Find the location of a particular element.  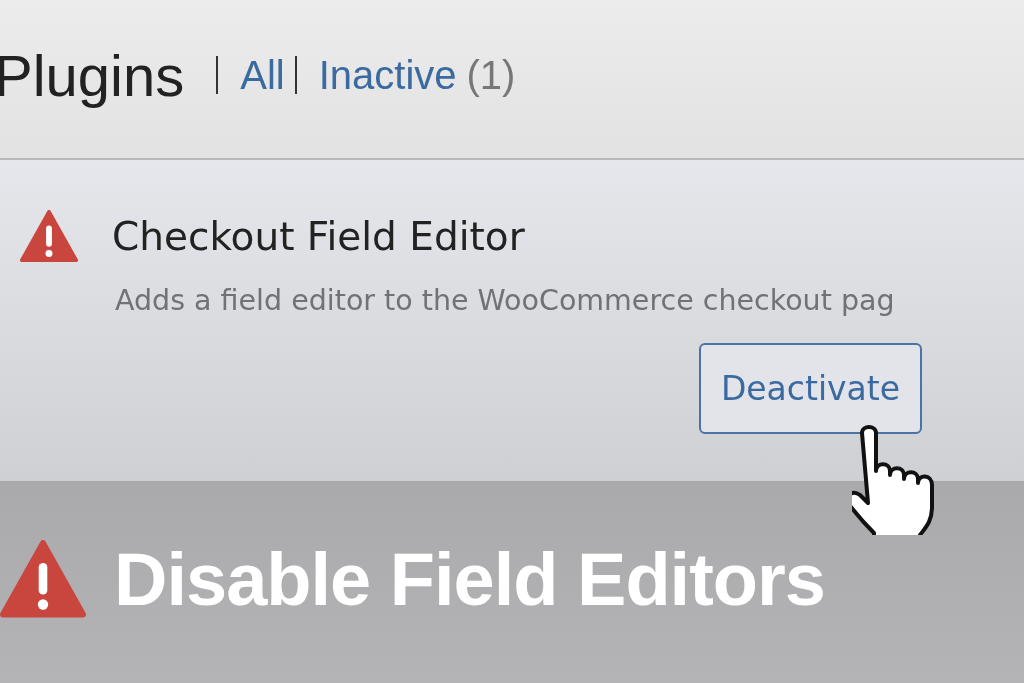

deactivate-button: Deactivate is located at coordinates (810, 389).